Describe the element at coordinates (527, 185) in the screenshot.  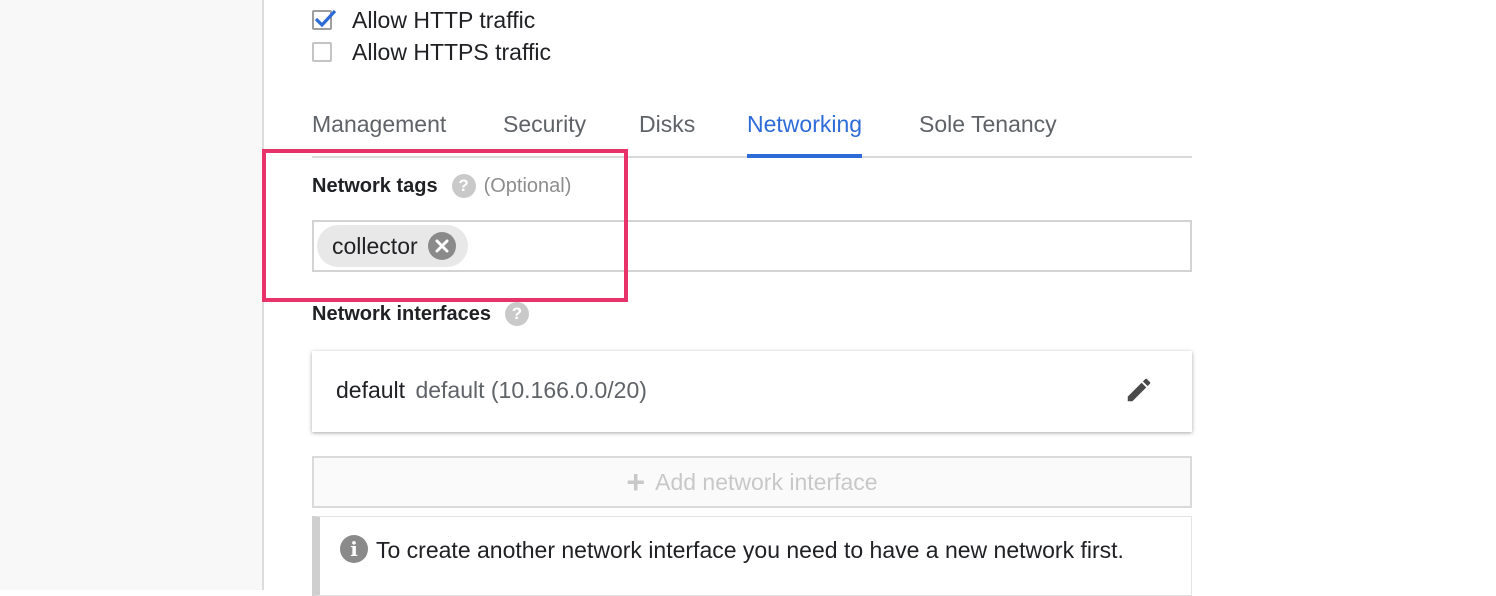
I see `optional-label: (Optional)` at that location.